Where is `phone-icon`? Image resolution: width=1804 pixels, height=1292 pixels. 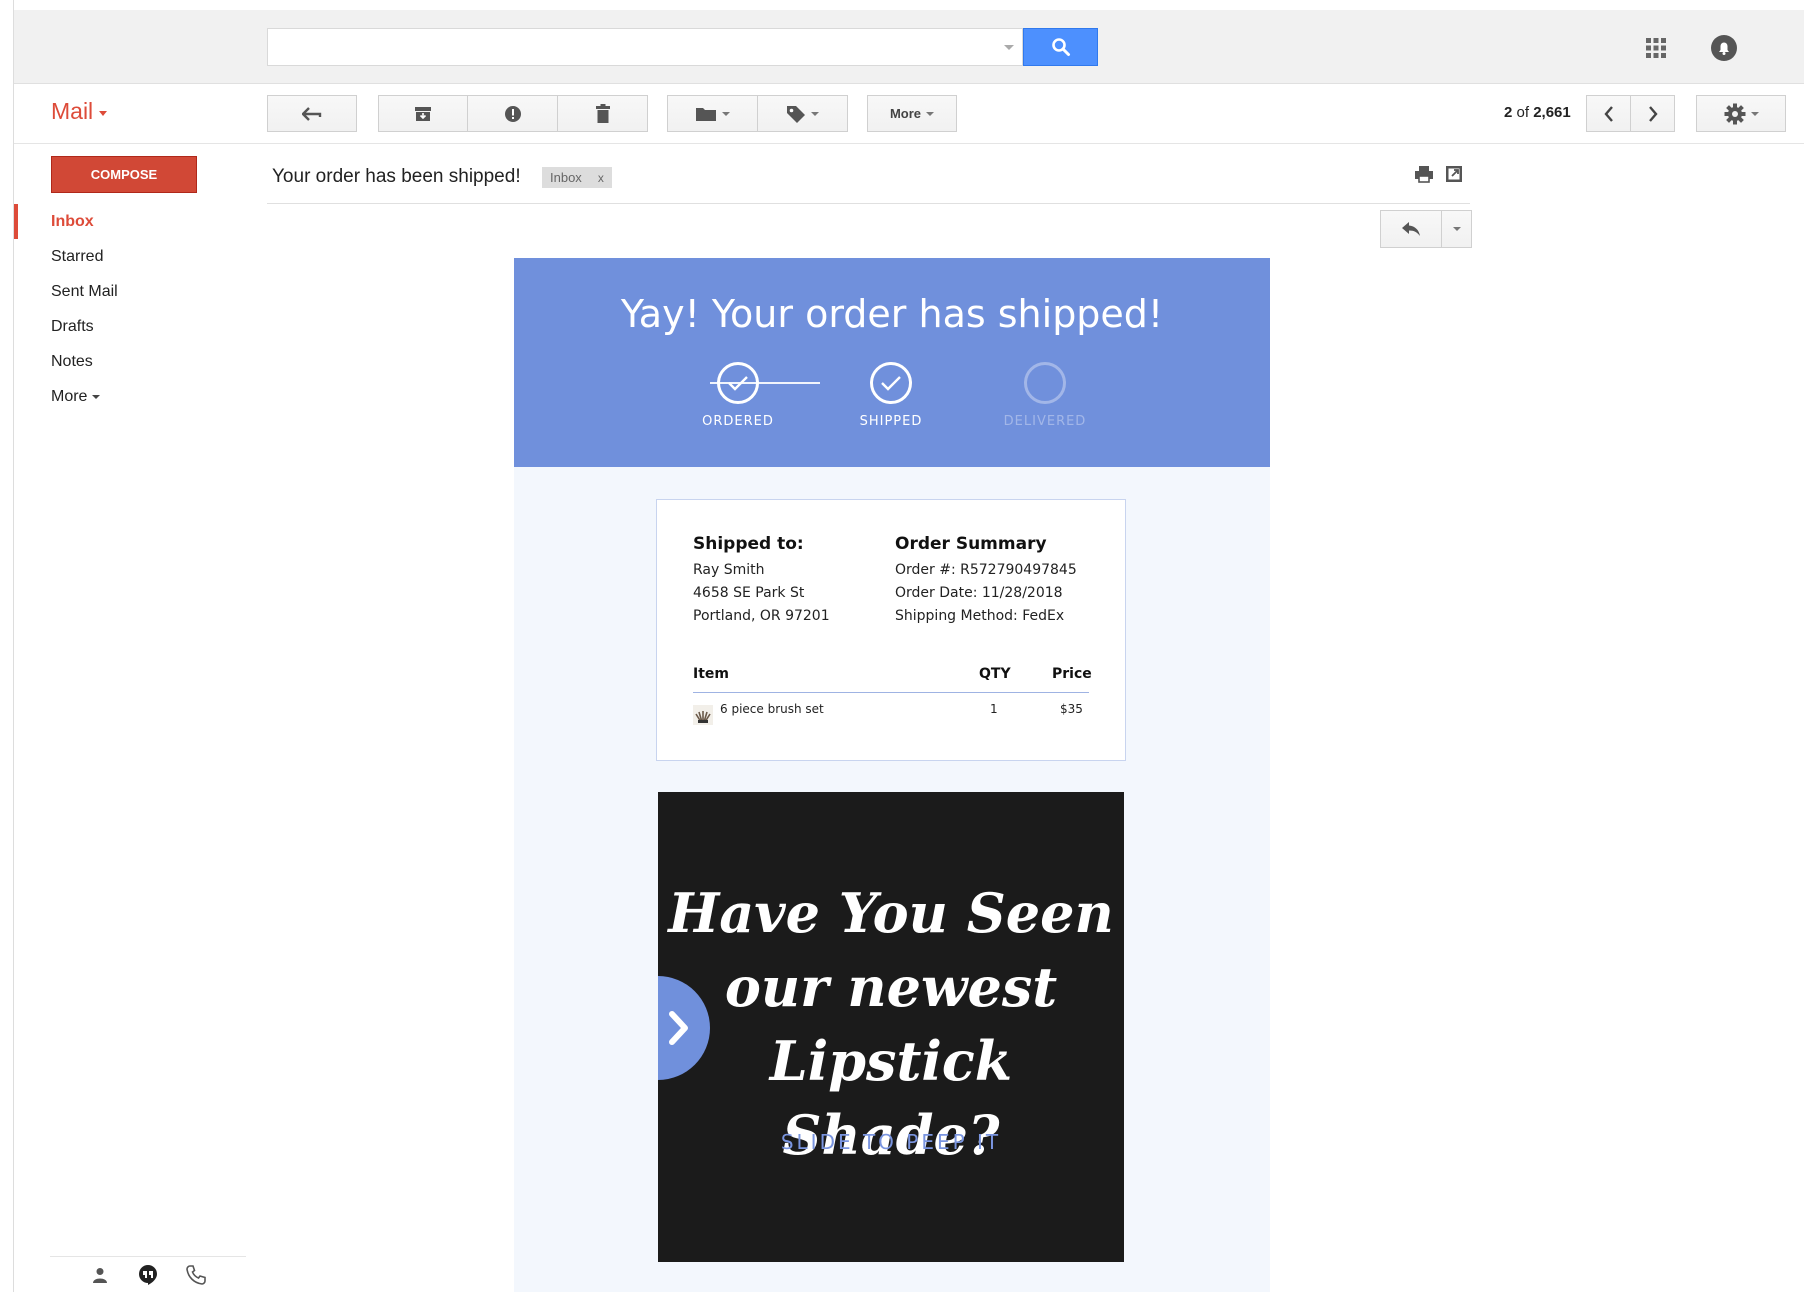 phone-icon is located at coordinates (196, 1274).